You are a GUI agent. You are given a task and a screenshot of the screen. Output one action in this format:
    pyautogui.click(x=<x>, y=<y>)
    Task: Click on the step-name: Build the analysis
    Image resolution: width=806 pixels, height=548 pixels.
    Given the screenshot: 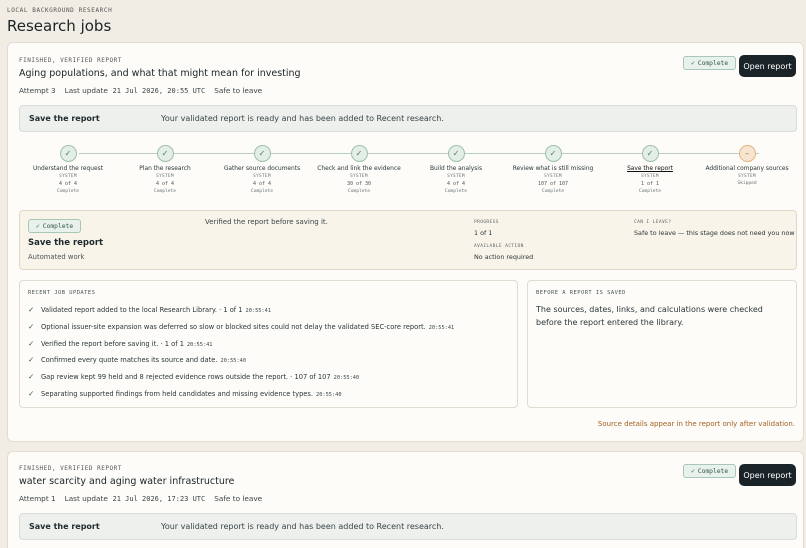 What is the action you would take?
    pyautogui.click(x=456, y=169)
    